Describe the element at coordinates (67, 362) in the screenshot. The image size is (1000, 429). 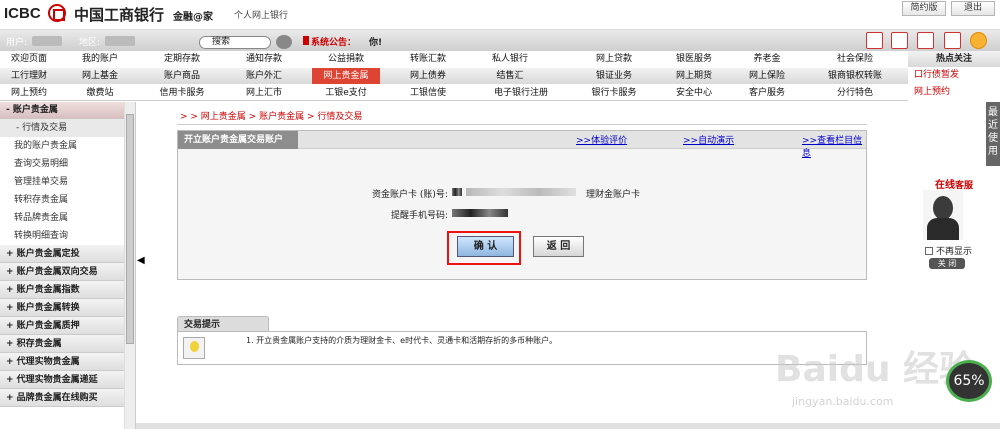
I see `sidebar-group: + 代理实物贵金属` at that location.